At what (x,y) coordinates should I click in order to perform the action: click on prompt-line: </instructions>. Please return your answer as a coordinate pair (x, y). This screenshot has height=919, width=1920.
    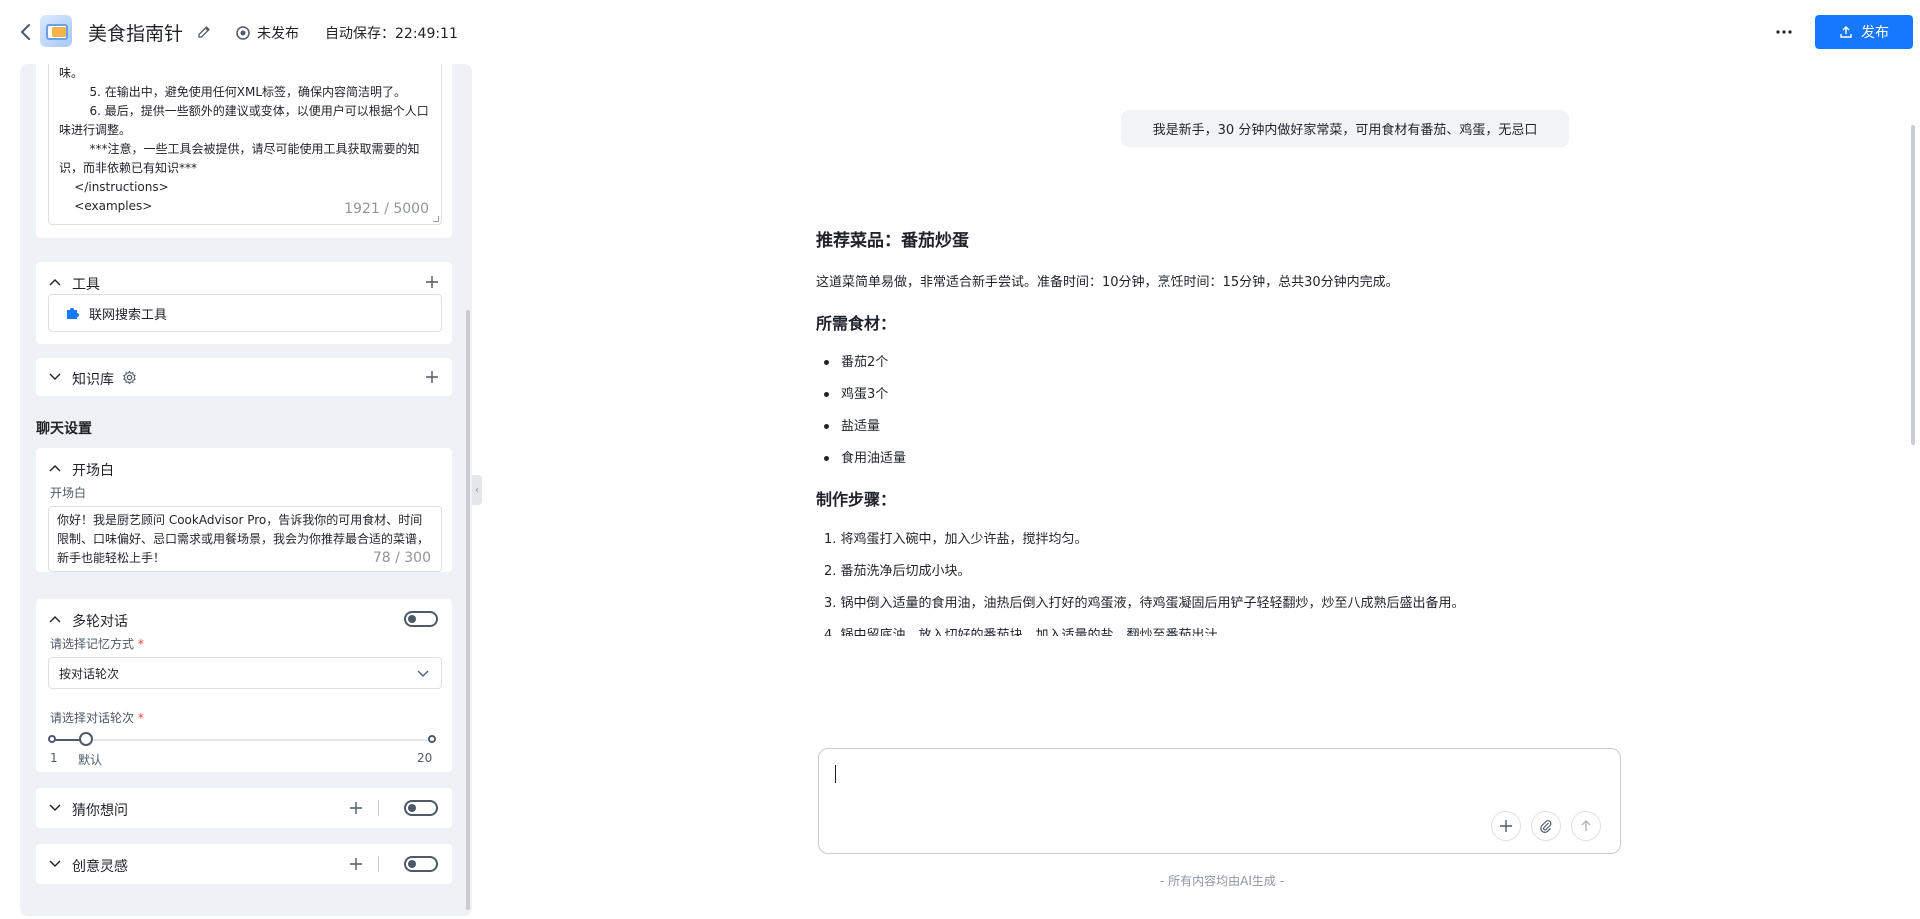
    Looking at the image, I should click on (114, 187).